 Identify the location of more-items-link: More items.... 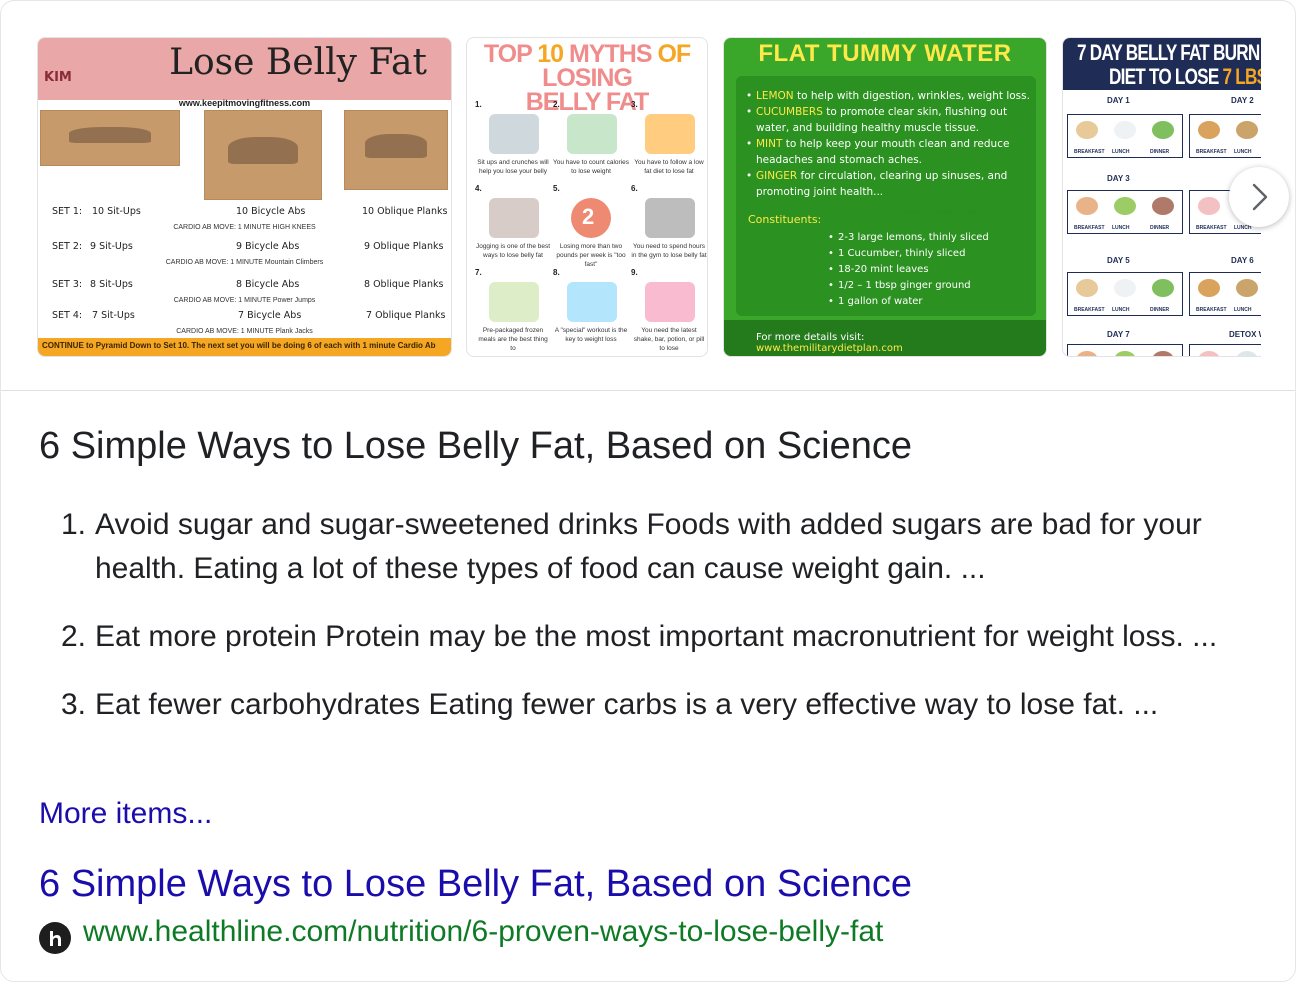
(125, 814).